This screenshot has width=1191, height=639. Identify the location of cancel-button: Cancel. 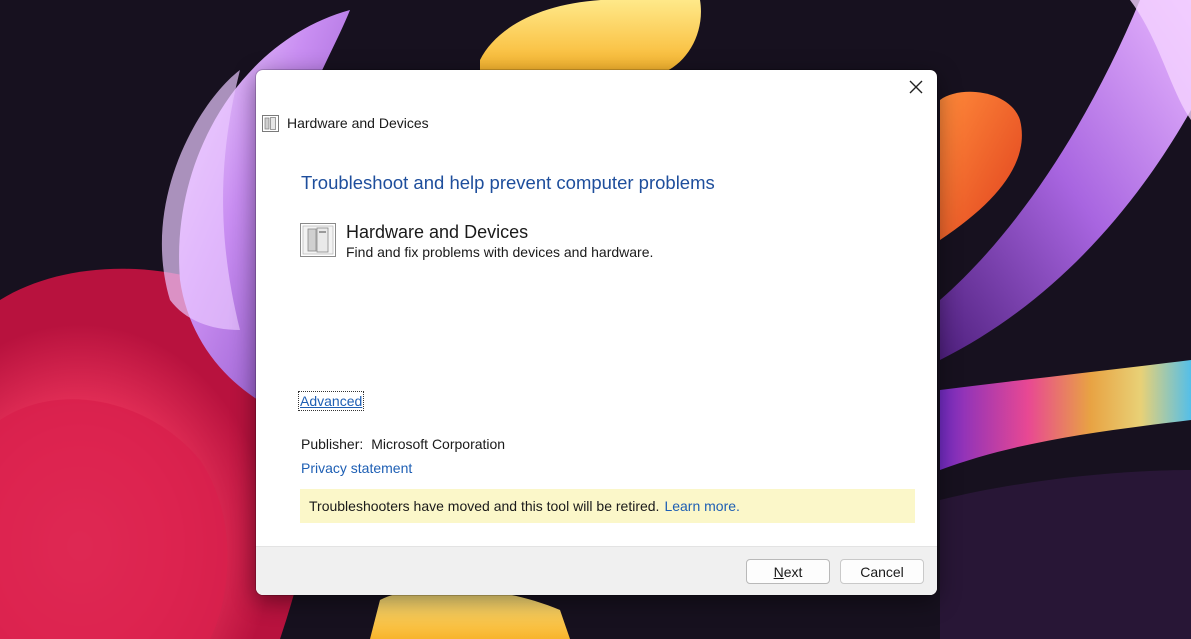
(882, 571).